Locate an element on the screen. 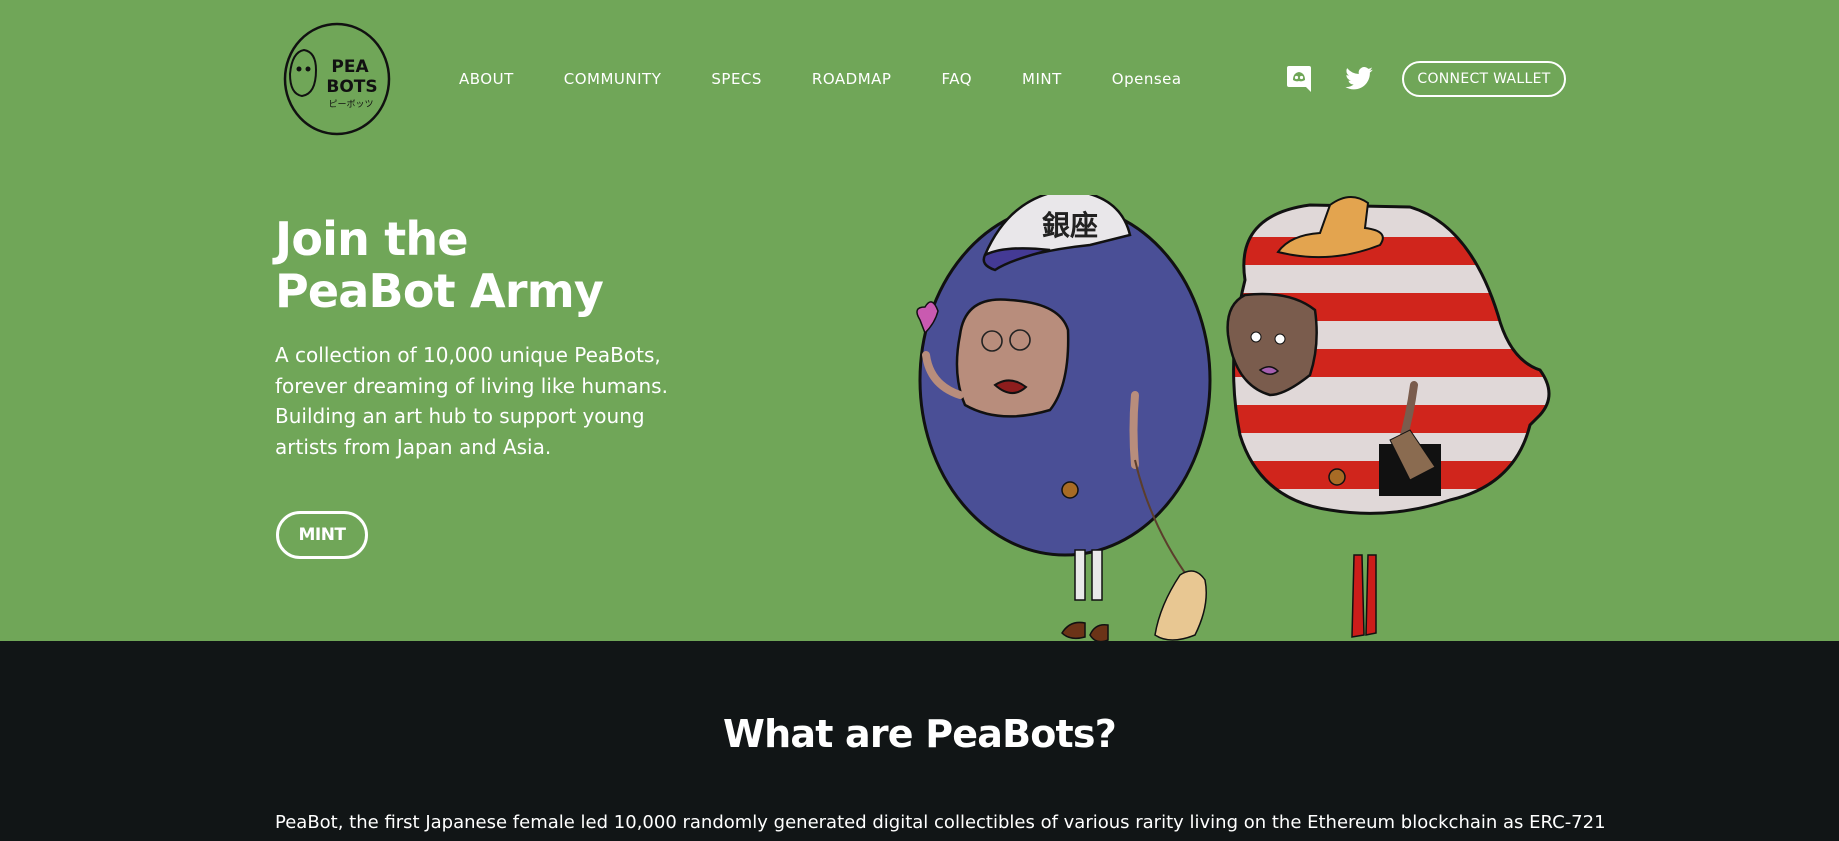  hero-mint-button: MINT is located at coordinates (322, 535).